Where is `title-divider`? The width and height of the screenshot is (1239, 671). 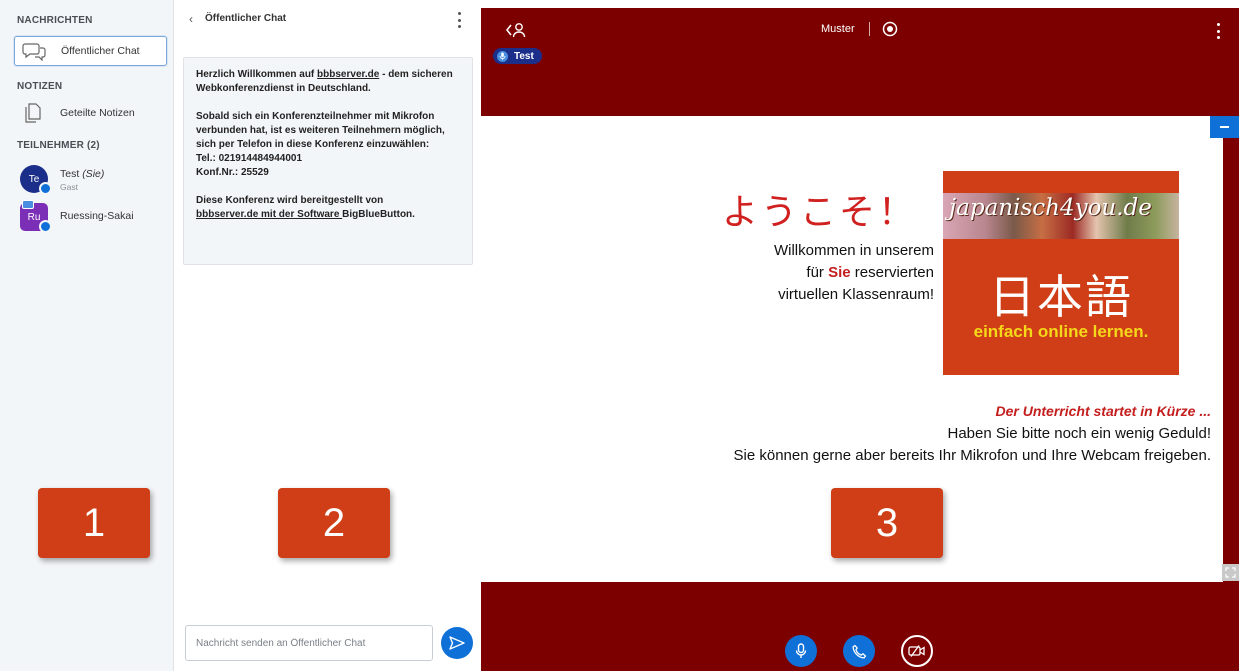
title-divider is located at coordinates (869, 29).